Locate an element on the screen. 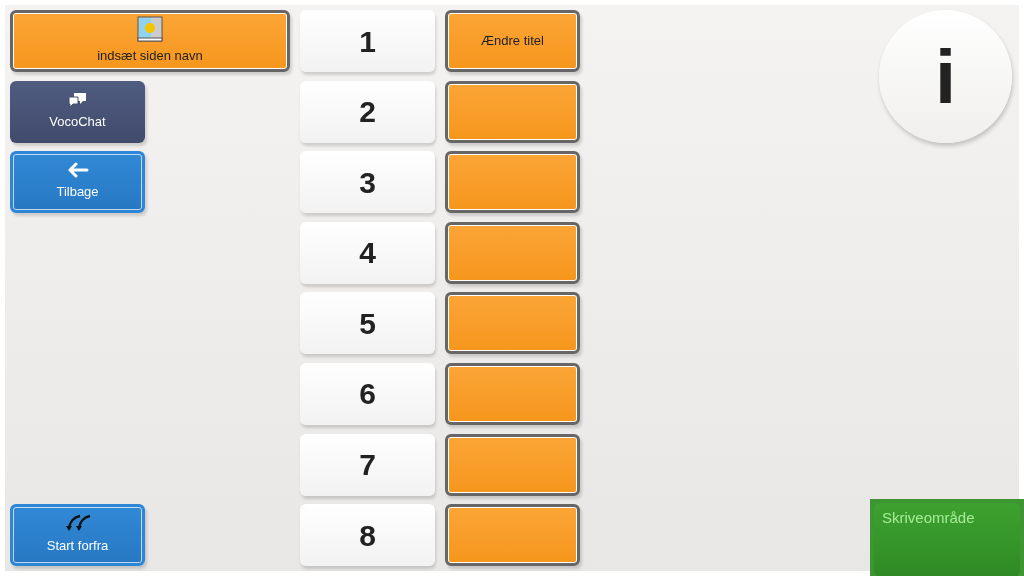 The height and width of the screenshot is (576, 1024). board-button: Ændre titel is located at coordinates (512, 41).